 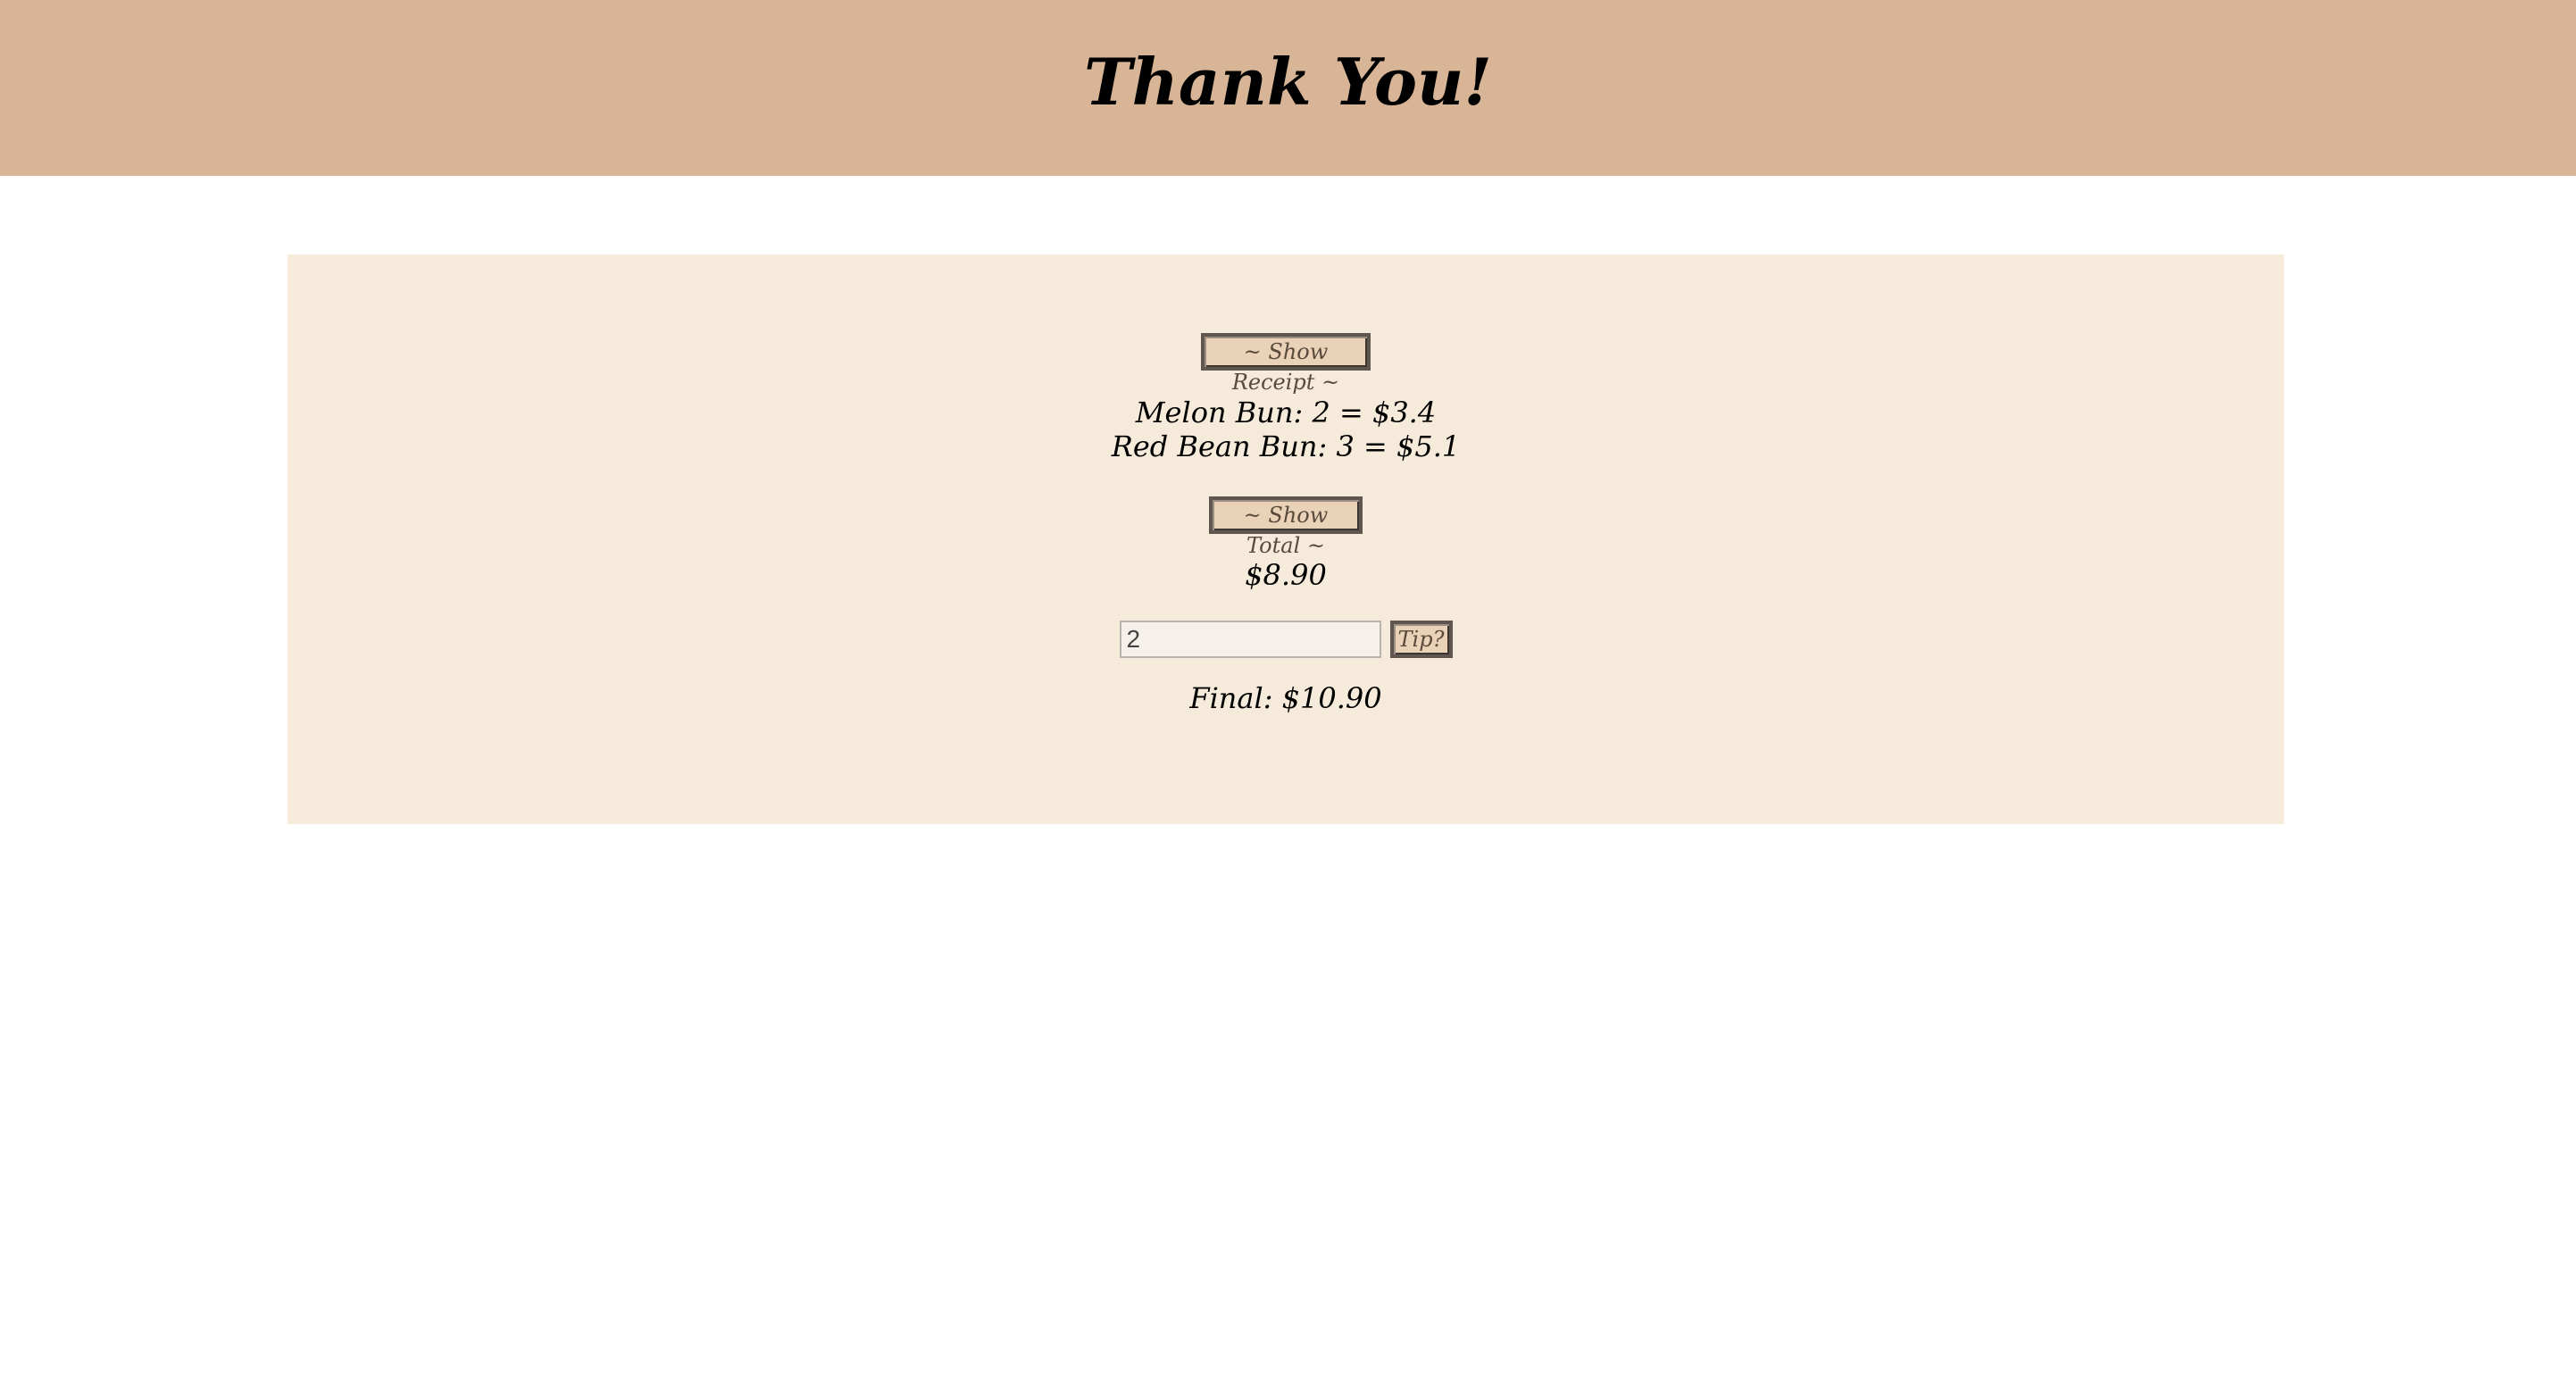 I want to click on final-row: Final: $10.90, so click(x=1286, y=698).